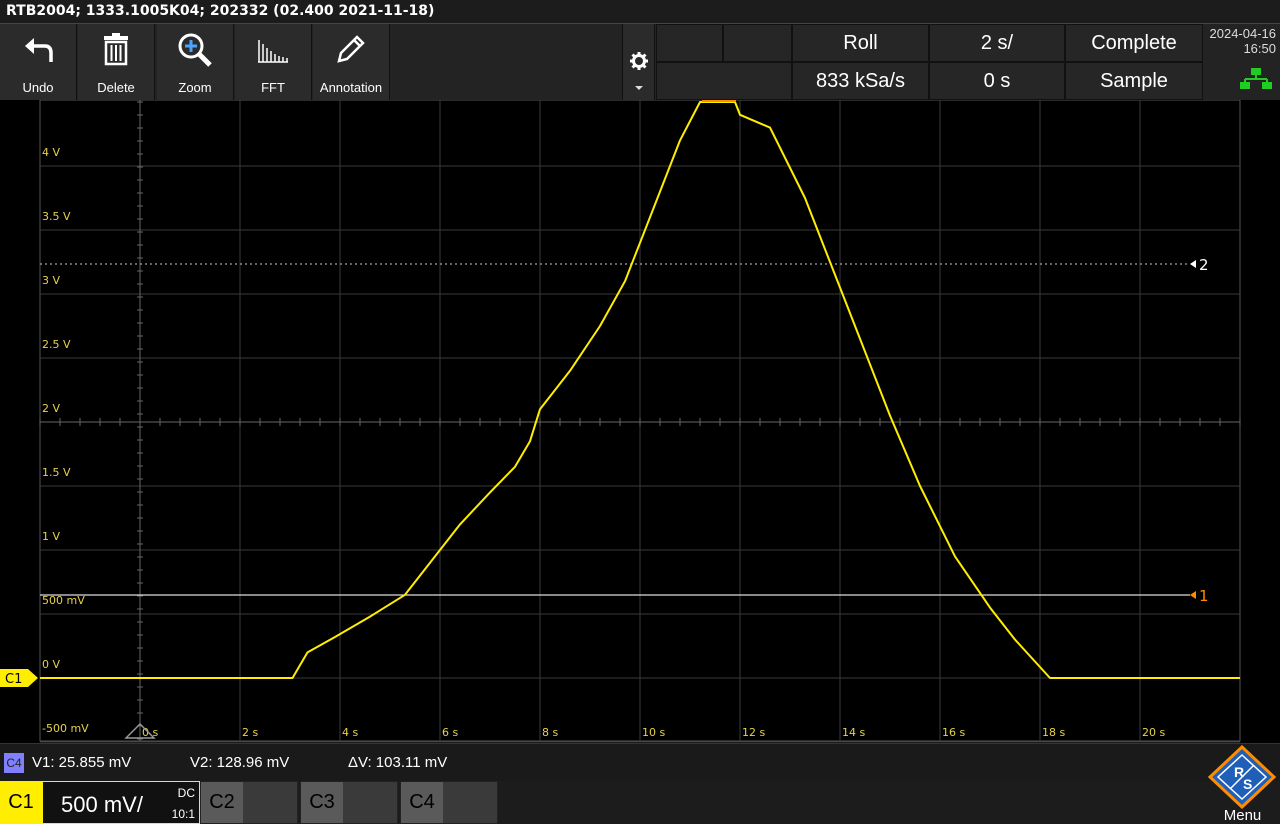 The width and height of the screenshot is (1280, 824). I want to click on channel-1-marker-label: C1, so click(13, 679).